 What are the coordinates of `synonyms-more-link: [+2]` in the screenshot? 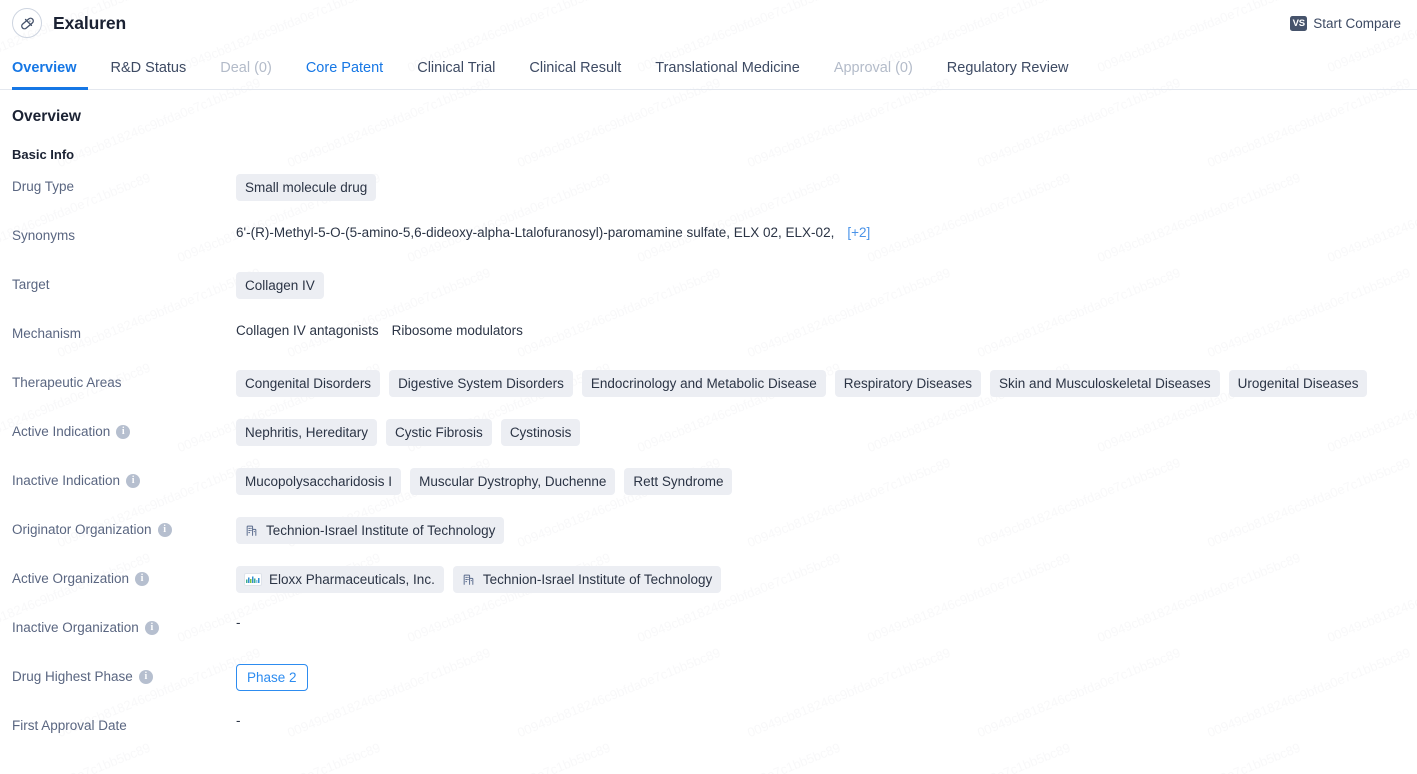 It's located at (858, 232).